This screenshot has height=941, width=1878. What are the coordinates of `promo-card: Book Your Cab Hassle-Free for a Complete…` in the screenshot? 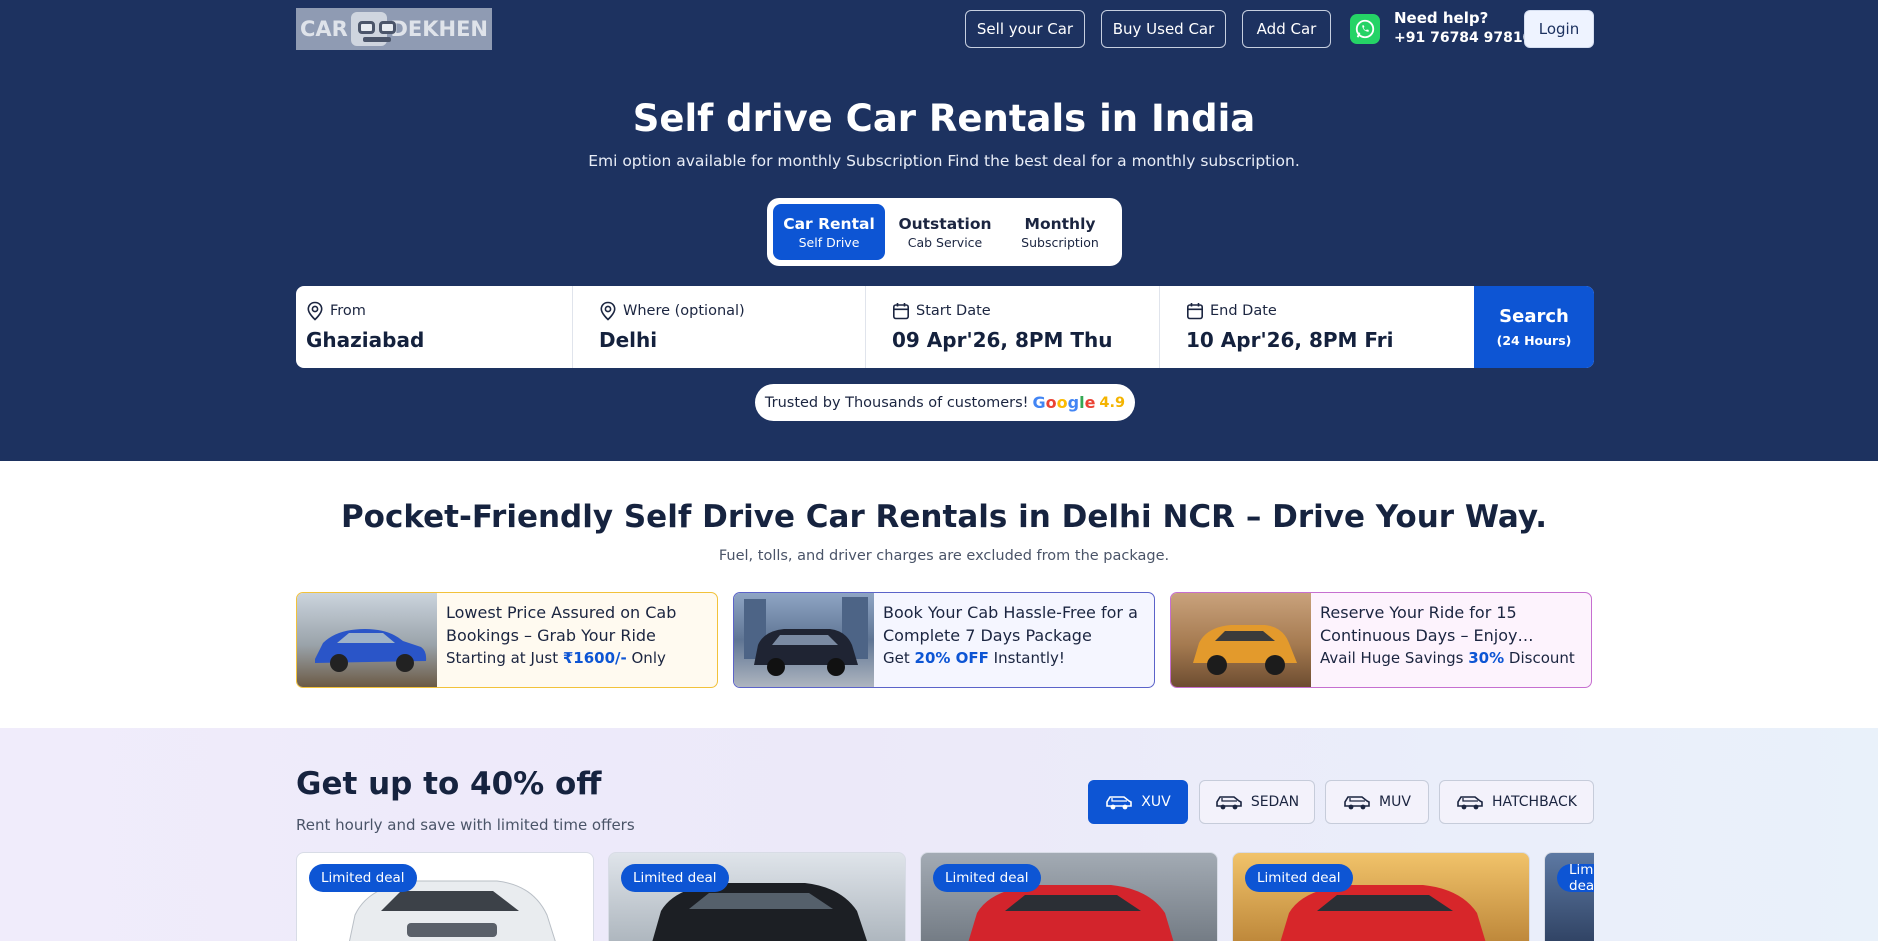 It's located at (944, 640).